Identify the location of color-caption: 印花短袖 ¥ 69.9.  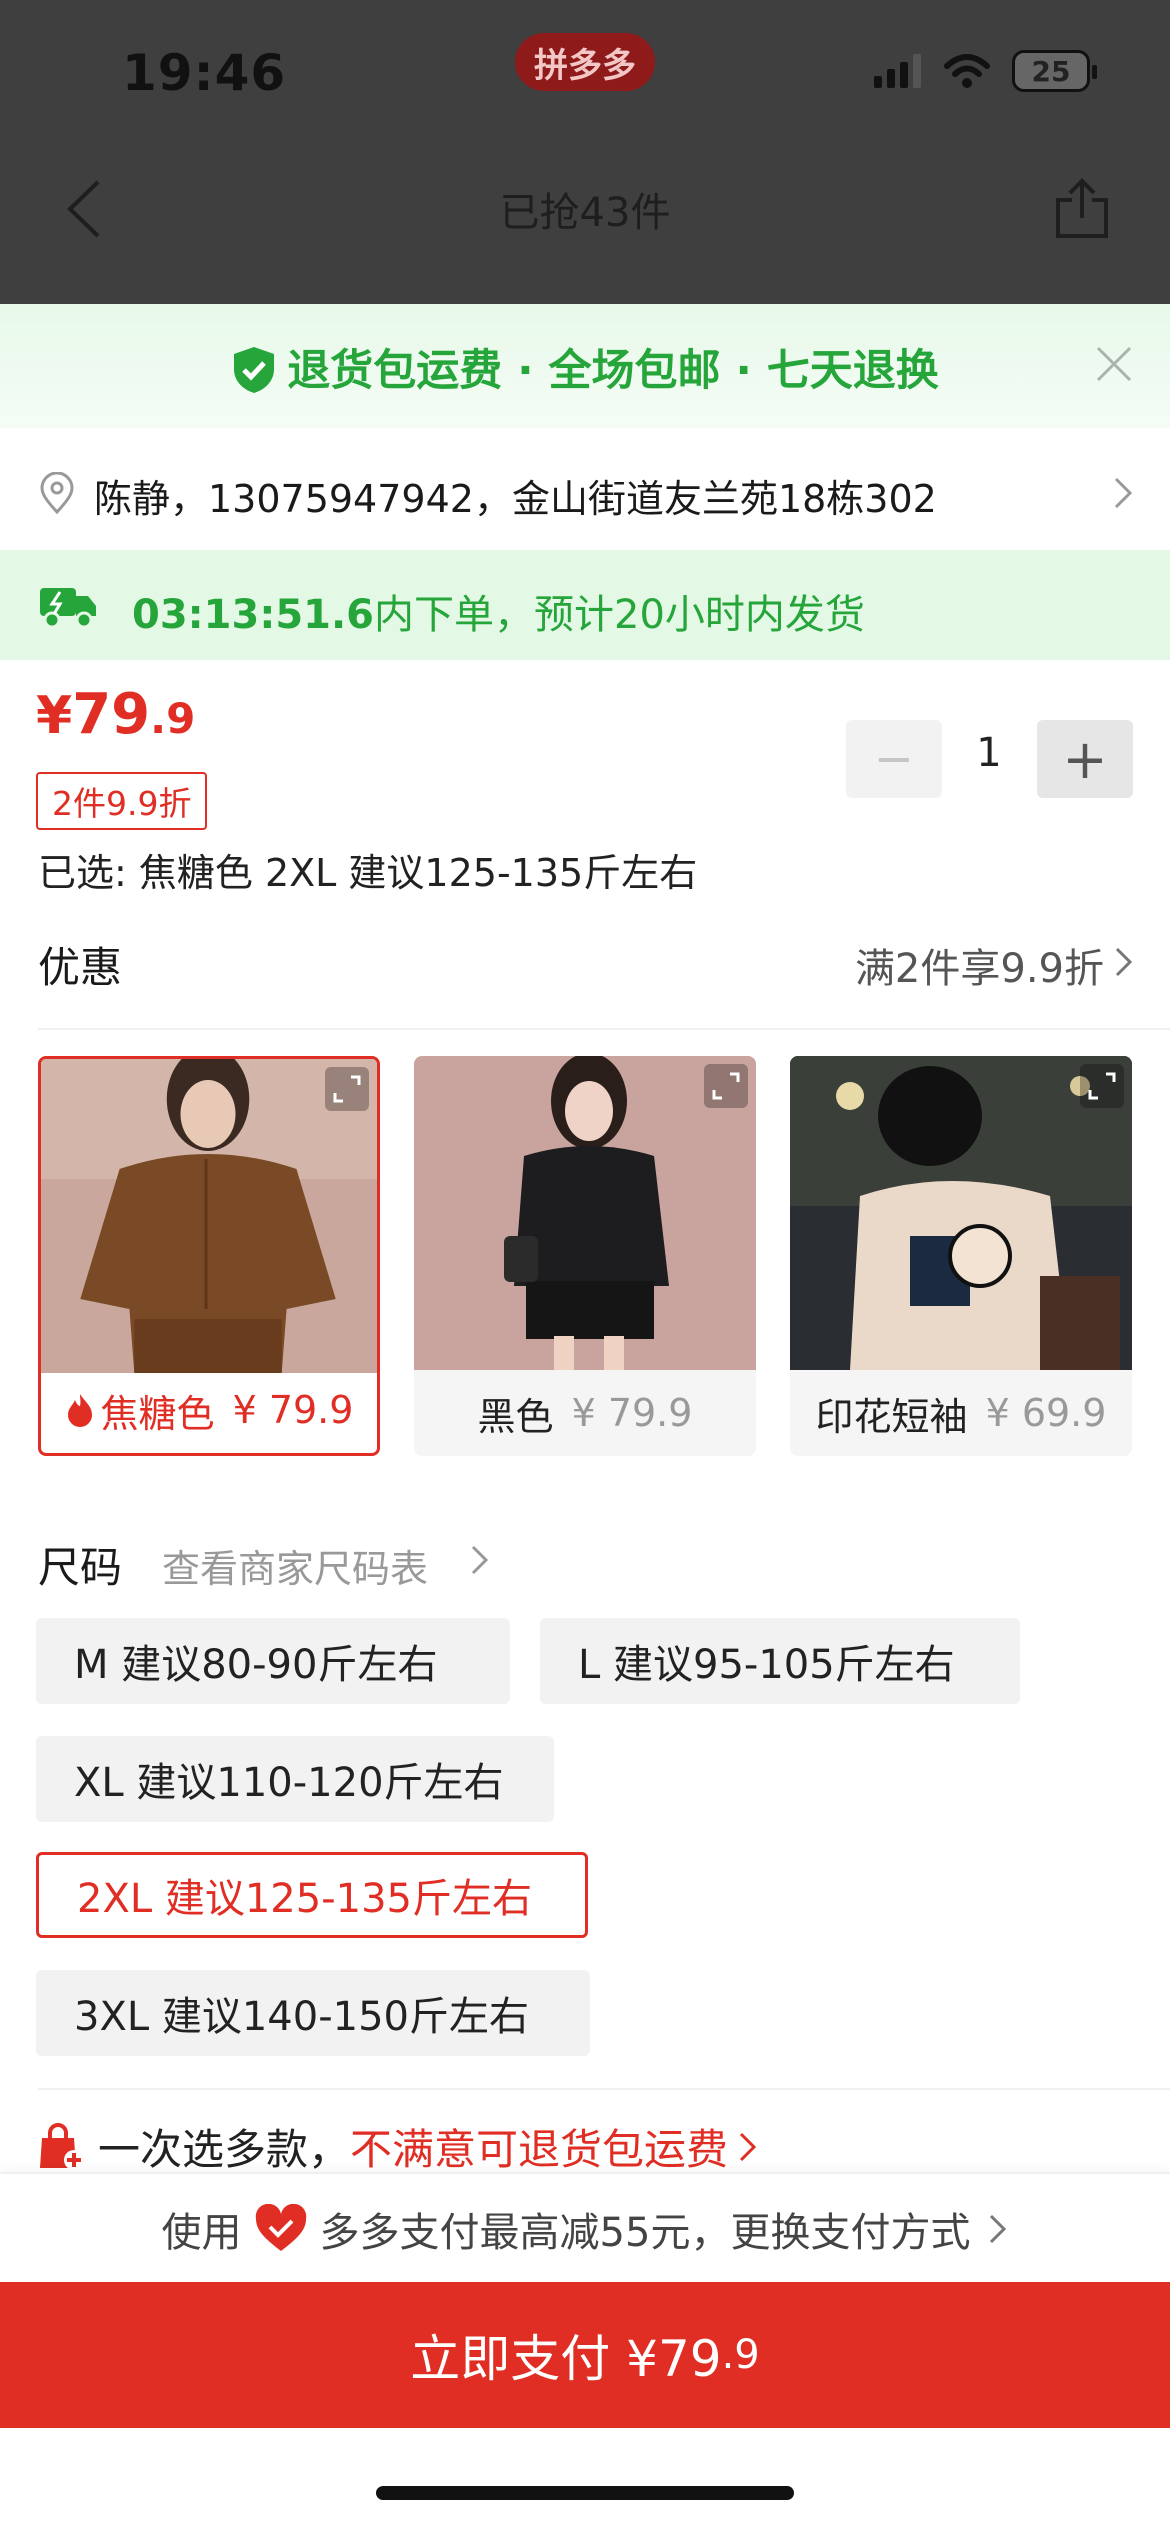
(961, 1413).